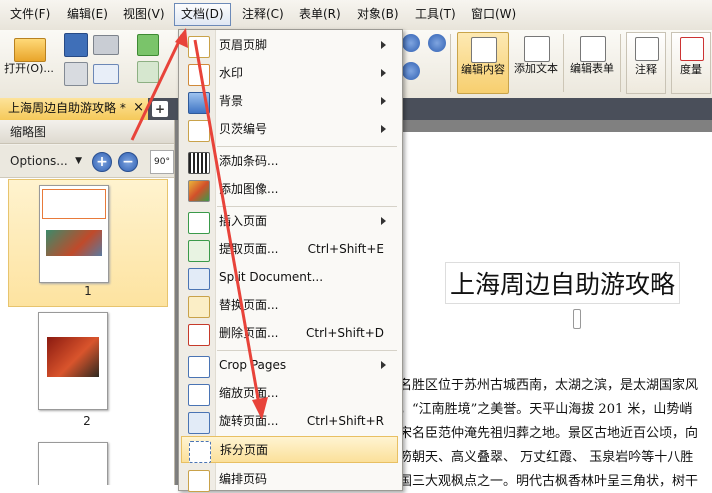 The image size is (712, 493). What do you see at coordinates (289, 249) in the screenshot?
I see `menu-item-extract-pages: 提取页面... Ctrl+Shift+E` at bounding box center [289, 249].